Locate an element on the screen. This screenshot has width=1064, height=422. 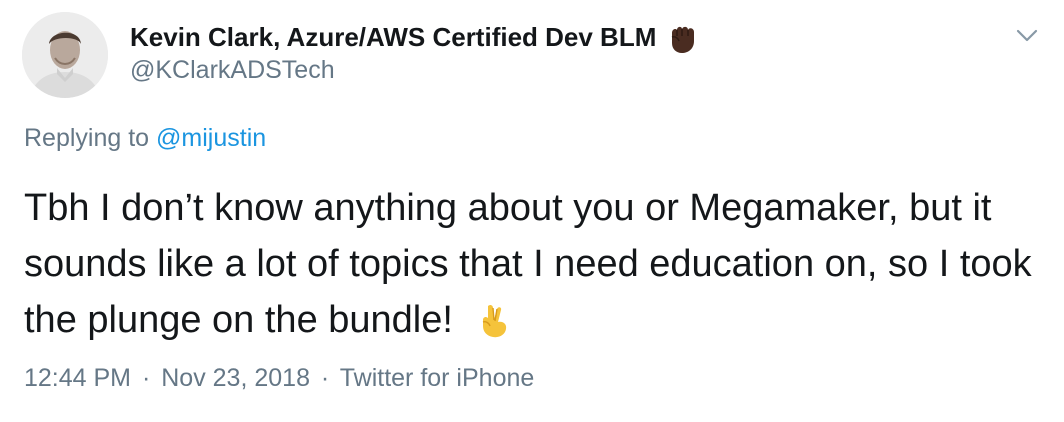
author-name-text: Kevin Clark, Azure/AWS Certified Dev BLM is located at coordinates (393, 36).